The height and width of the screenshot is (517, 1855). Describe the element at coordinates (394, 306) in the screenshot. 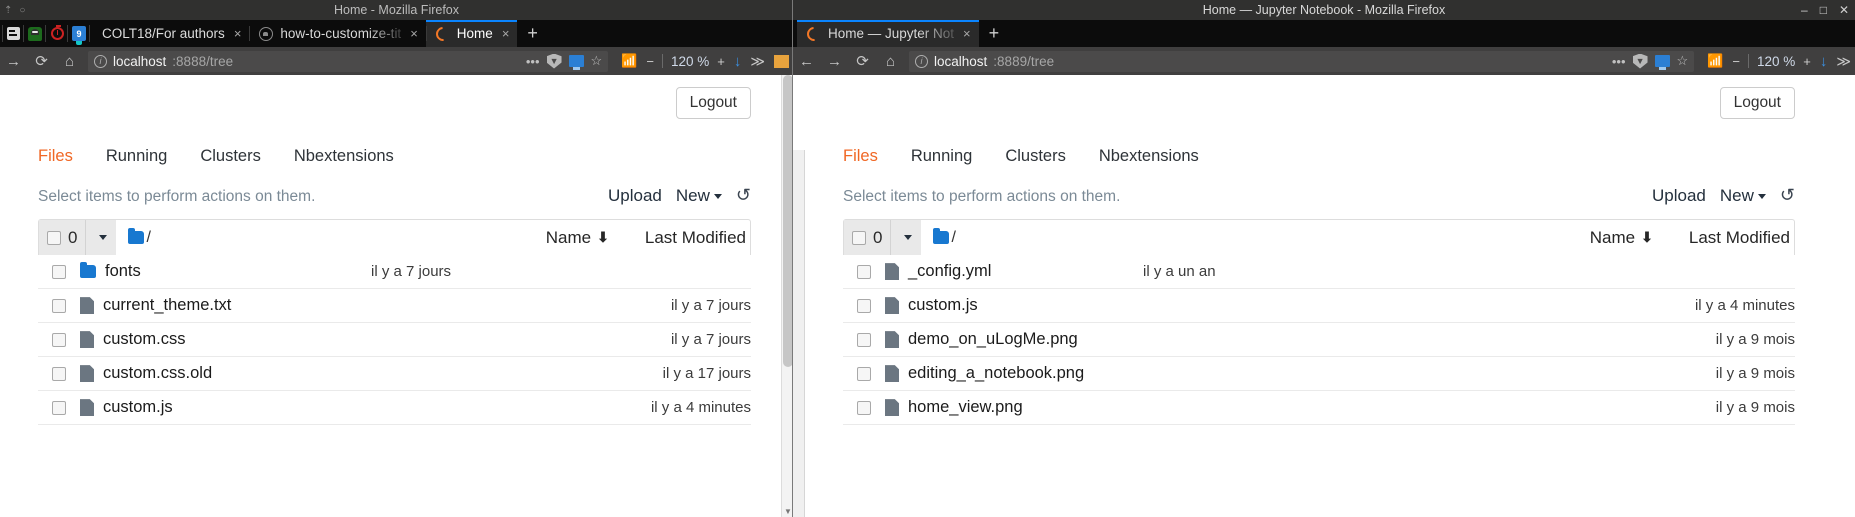

I see `table-row: current_theme.txt il y a 7 jours` at that location.